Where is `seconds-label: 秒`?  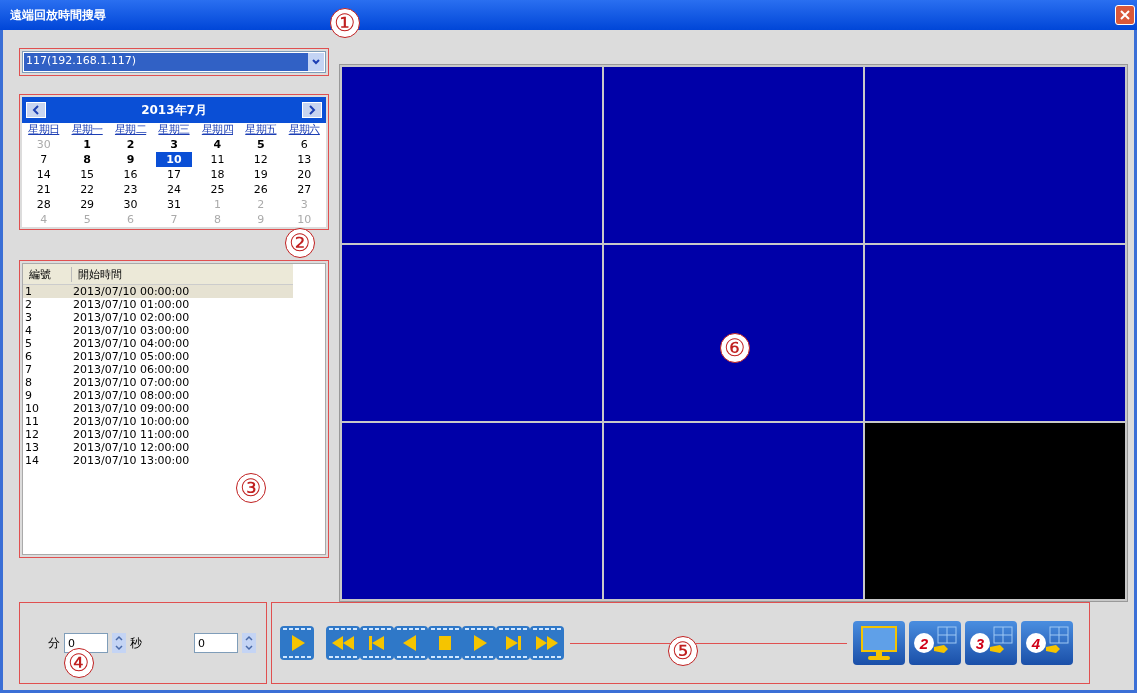 seconds-label: 秒 is located at coordinates (136, 643).